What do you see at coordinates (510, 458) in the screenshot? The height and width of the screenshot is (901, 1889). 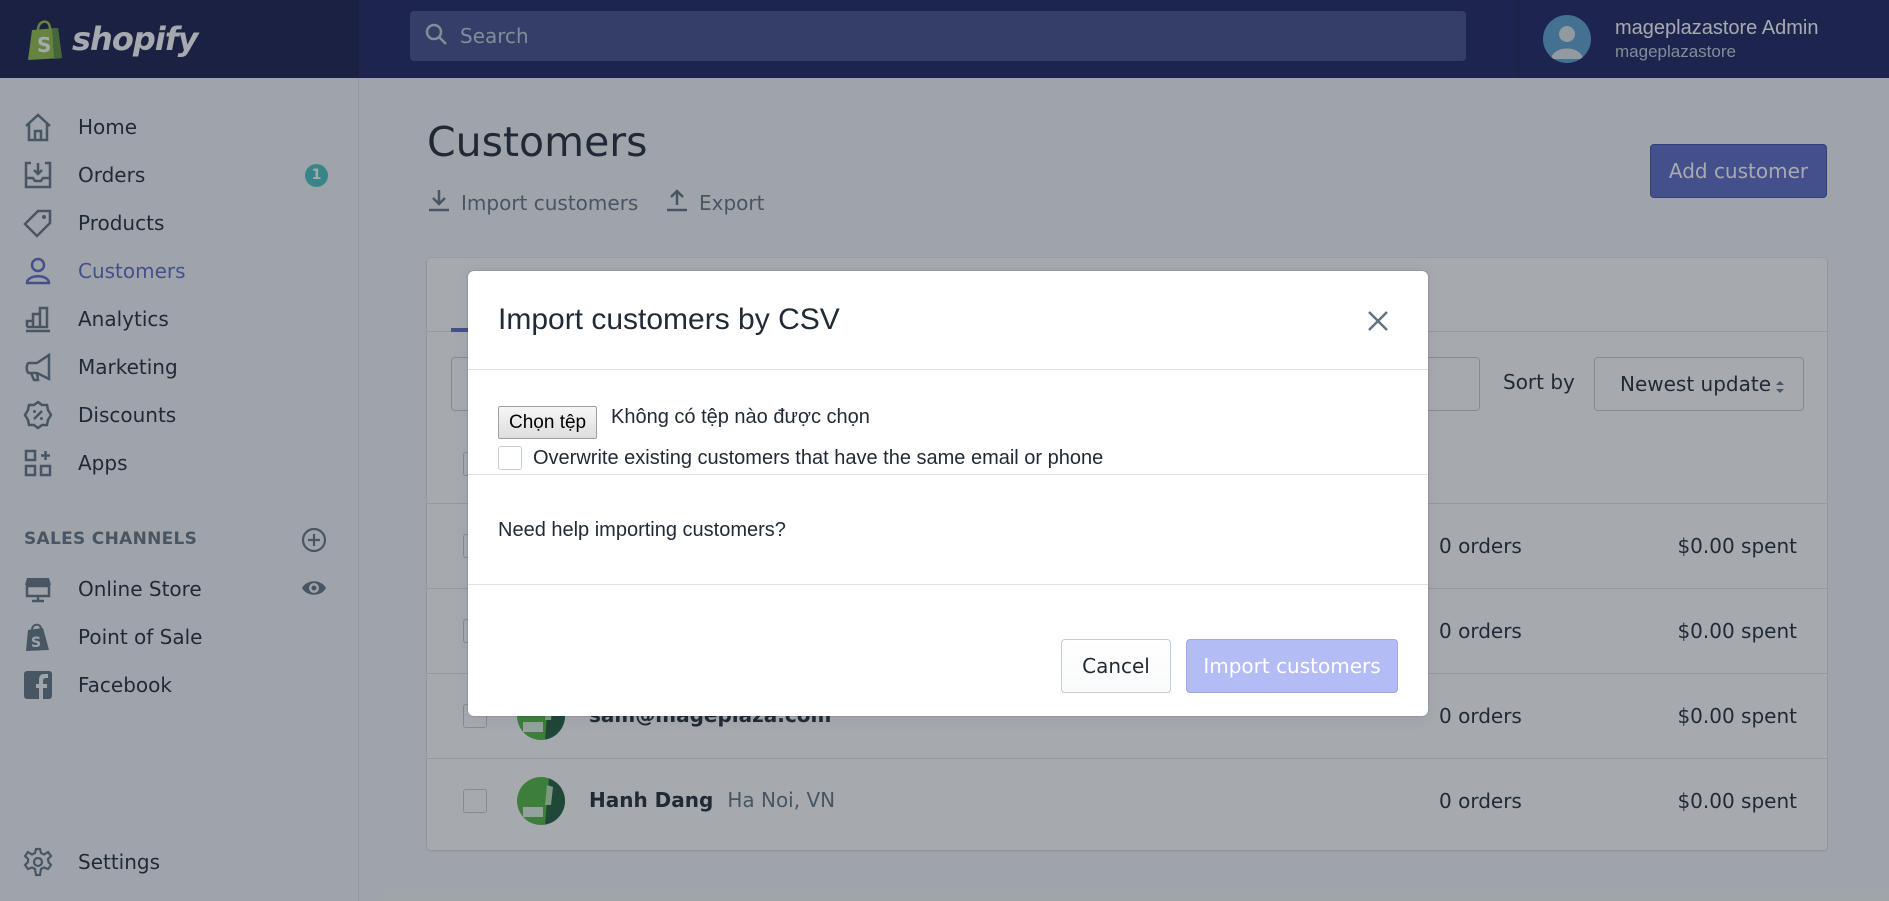 I see `overwrite-checkbox` at bounding box center [510, 458].